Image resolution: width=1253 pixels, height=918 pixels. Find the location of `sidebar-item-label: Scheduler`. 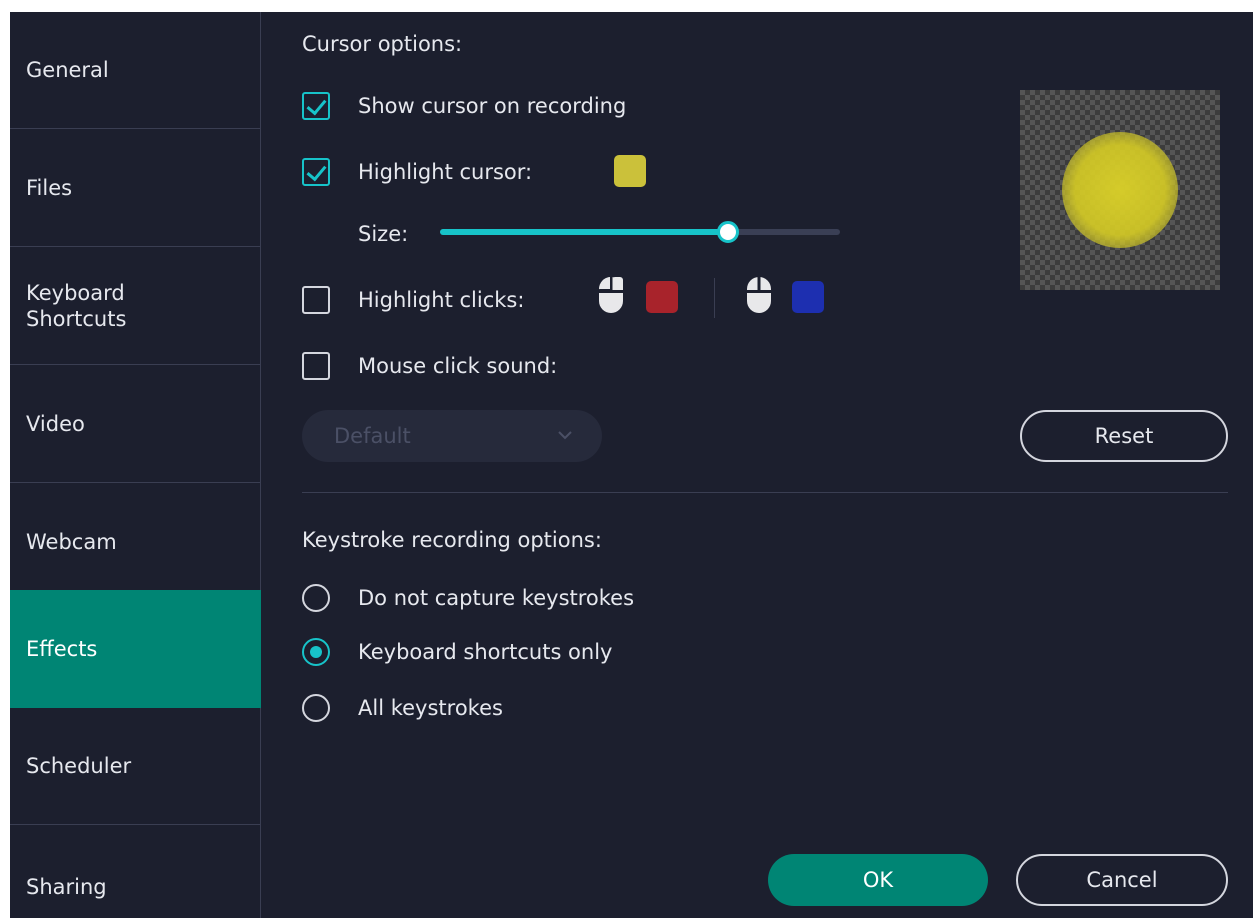

sidebar-item-label: Scheduler is located at coordinates (79, 766).